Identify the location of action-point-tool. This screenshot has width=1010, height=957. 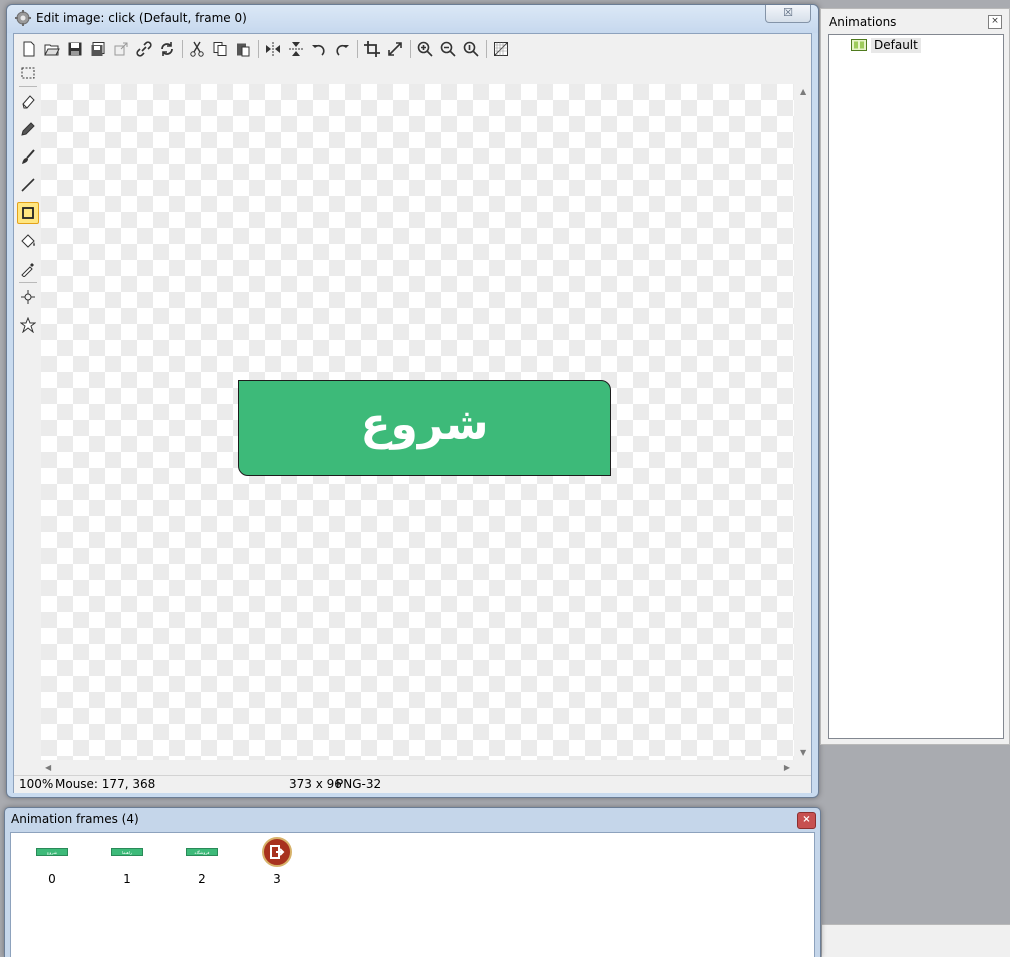
(28, 325).